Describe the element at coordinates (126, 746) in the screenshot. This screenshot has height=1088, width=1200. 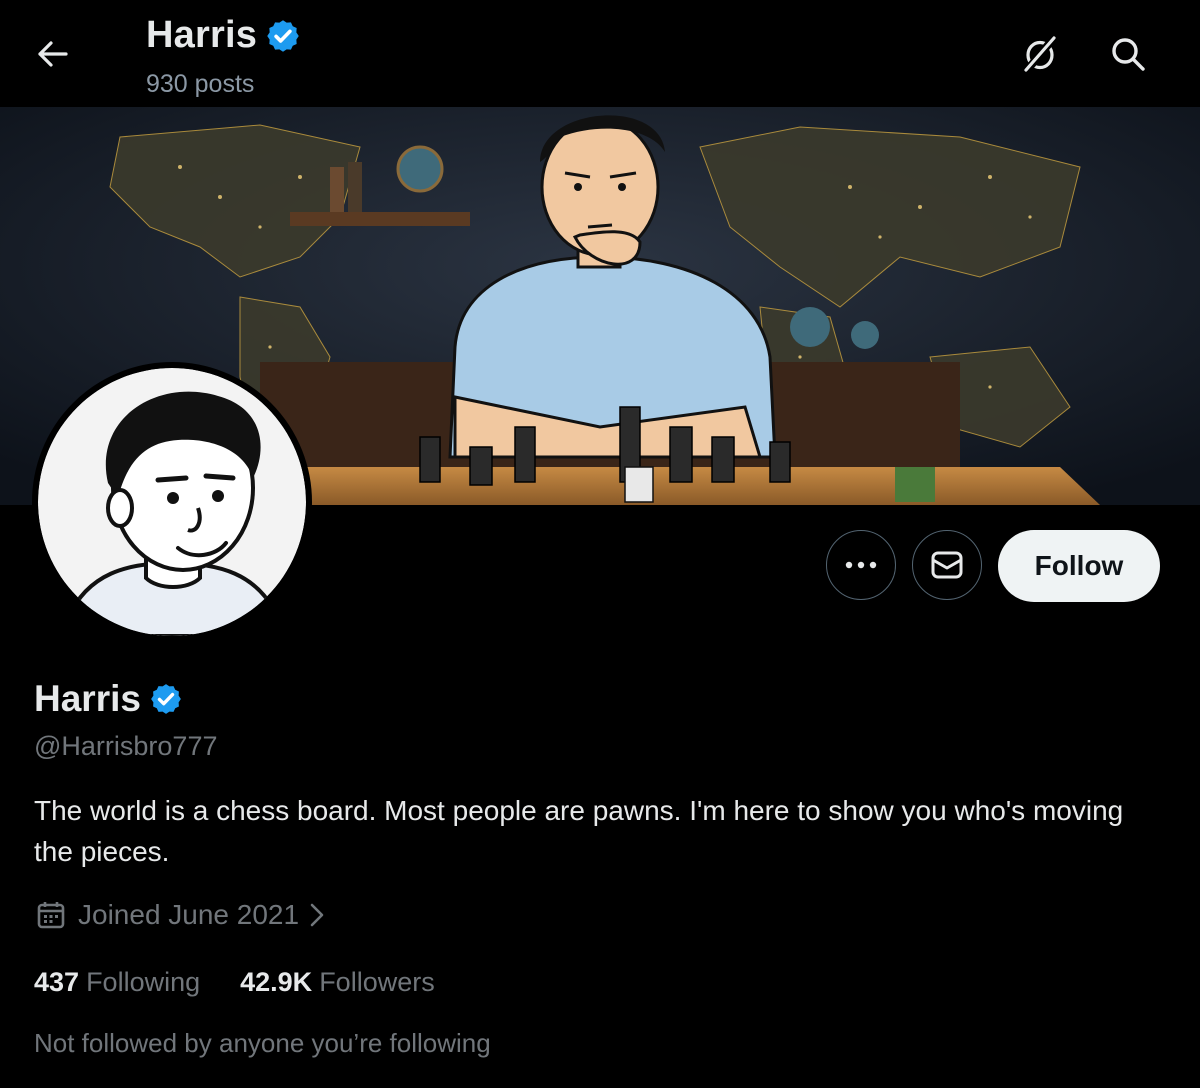
I see `profile-handle: @Harrisbro777` at that location.